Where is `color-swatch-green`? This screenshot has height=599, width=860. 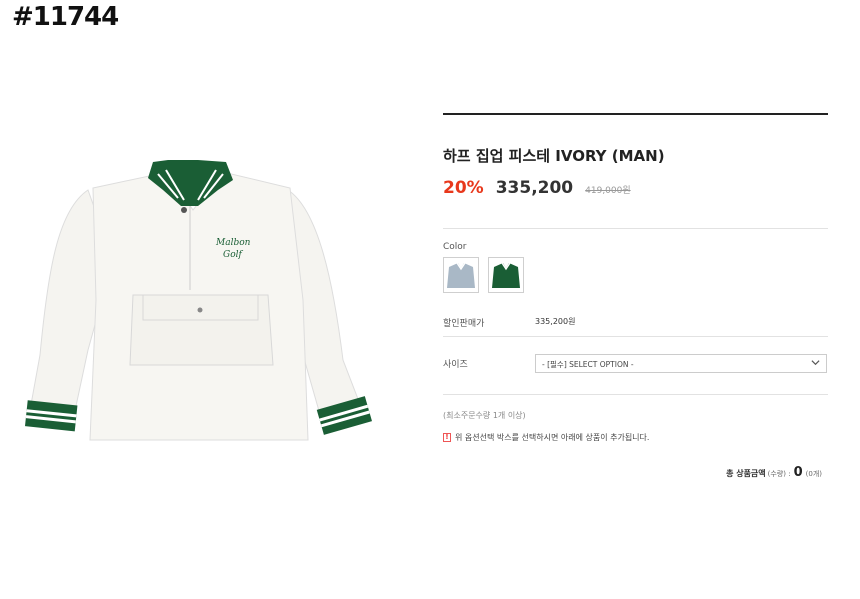
color-swatch-green is located at coordinates (506, 275).